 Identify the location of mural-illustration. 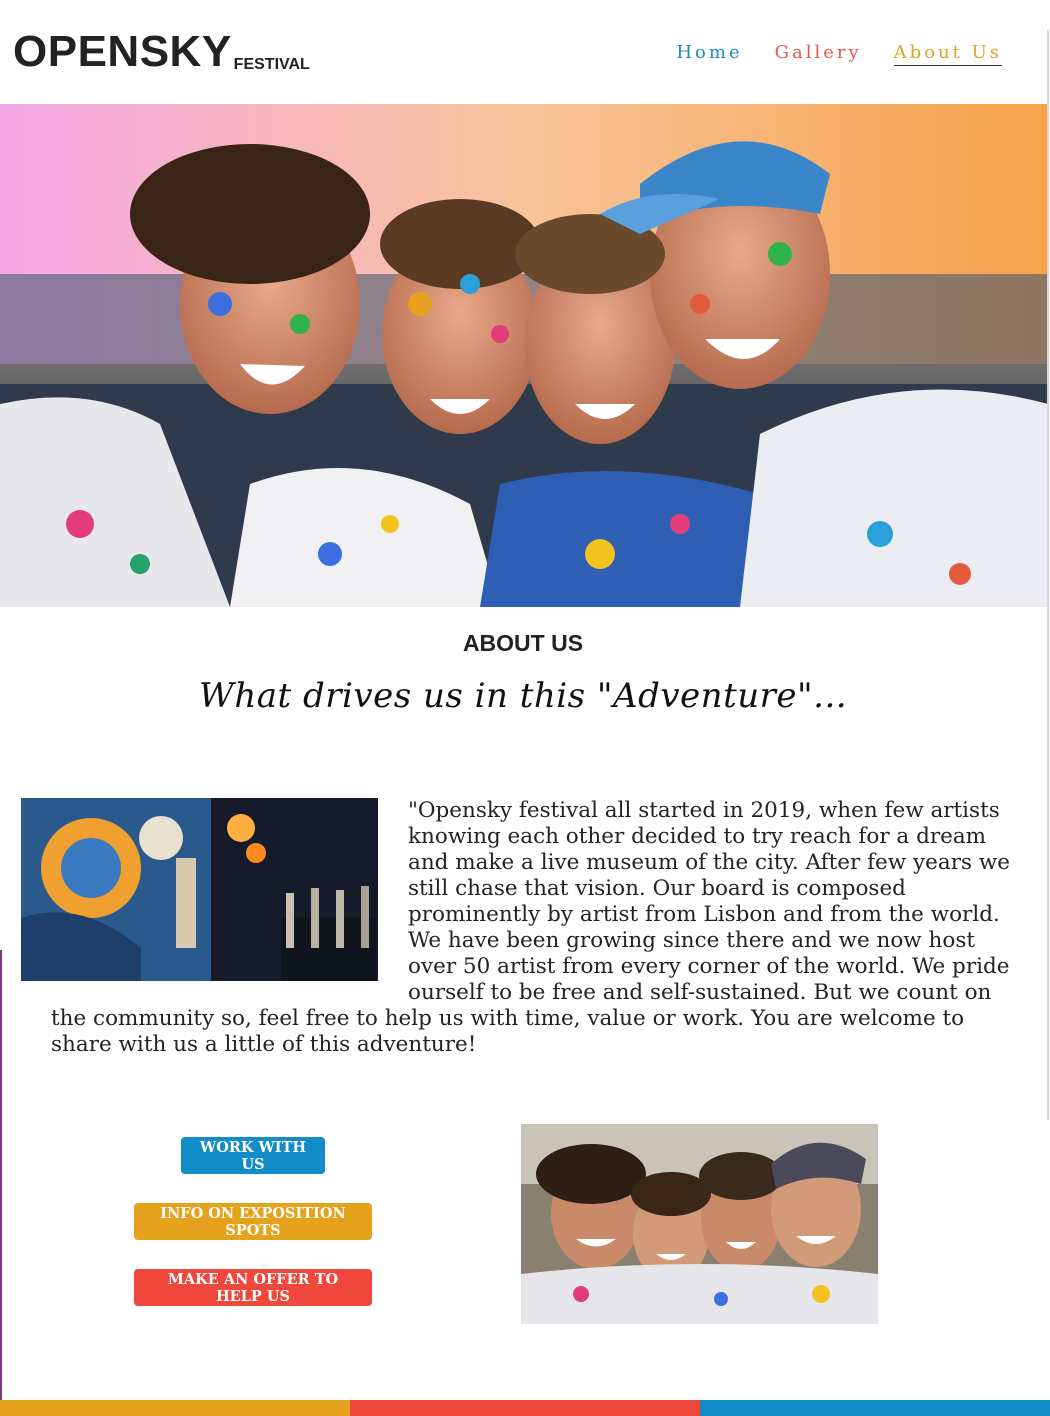
(199, 889).